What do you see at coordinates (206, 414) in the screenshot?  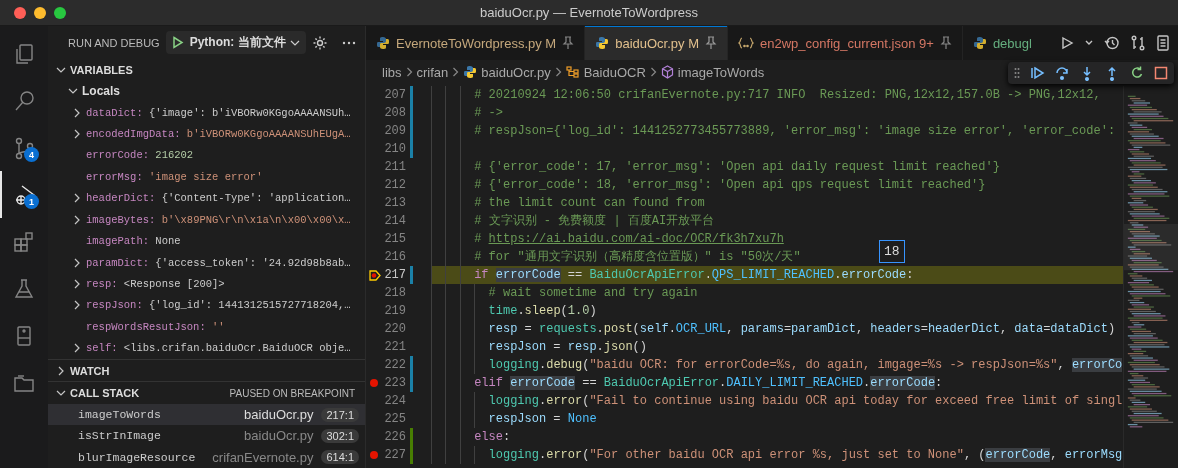 I see `stack-frame: imageToWords baiduOcr.py 217:1` at bounding box center [206, 414].